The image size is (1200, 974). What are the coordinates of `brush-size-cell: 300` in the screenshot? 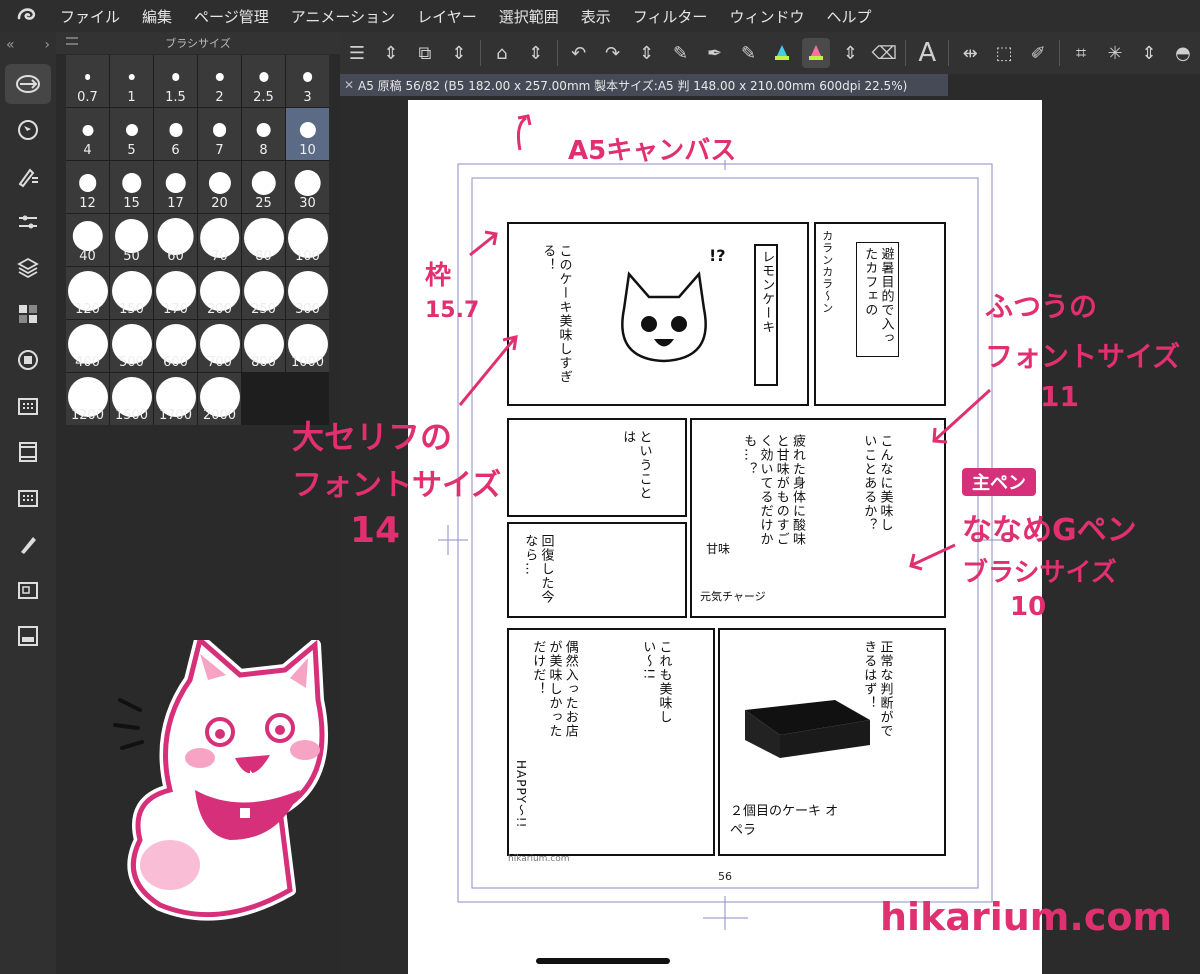 It's located at (307, 293).